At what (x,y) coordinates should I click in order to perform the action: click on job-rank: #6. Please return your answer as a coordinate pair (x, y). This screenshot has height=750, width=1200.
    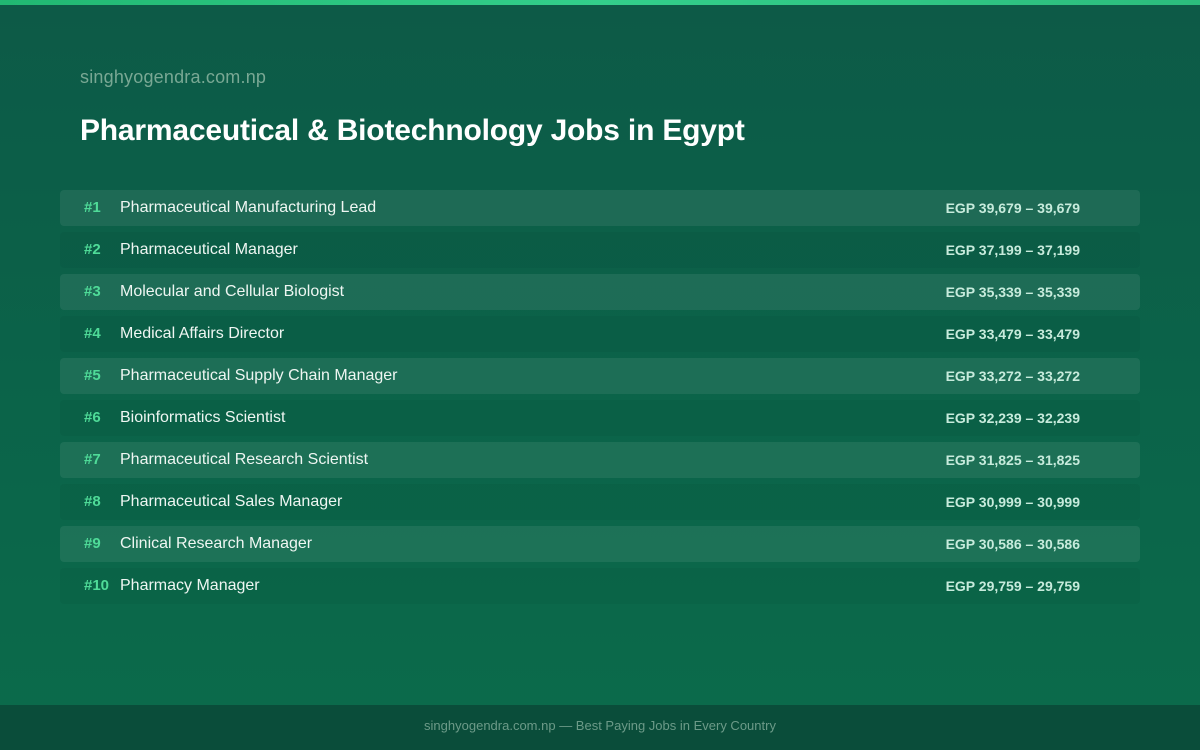
    Looking at the image, I should click on (92, 417).